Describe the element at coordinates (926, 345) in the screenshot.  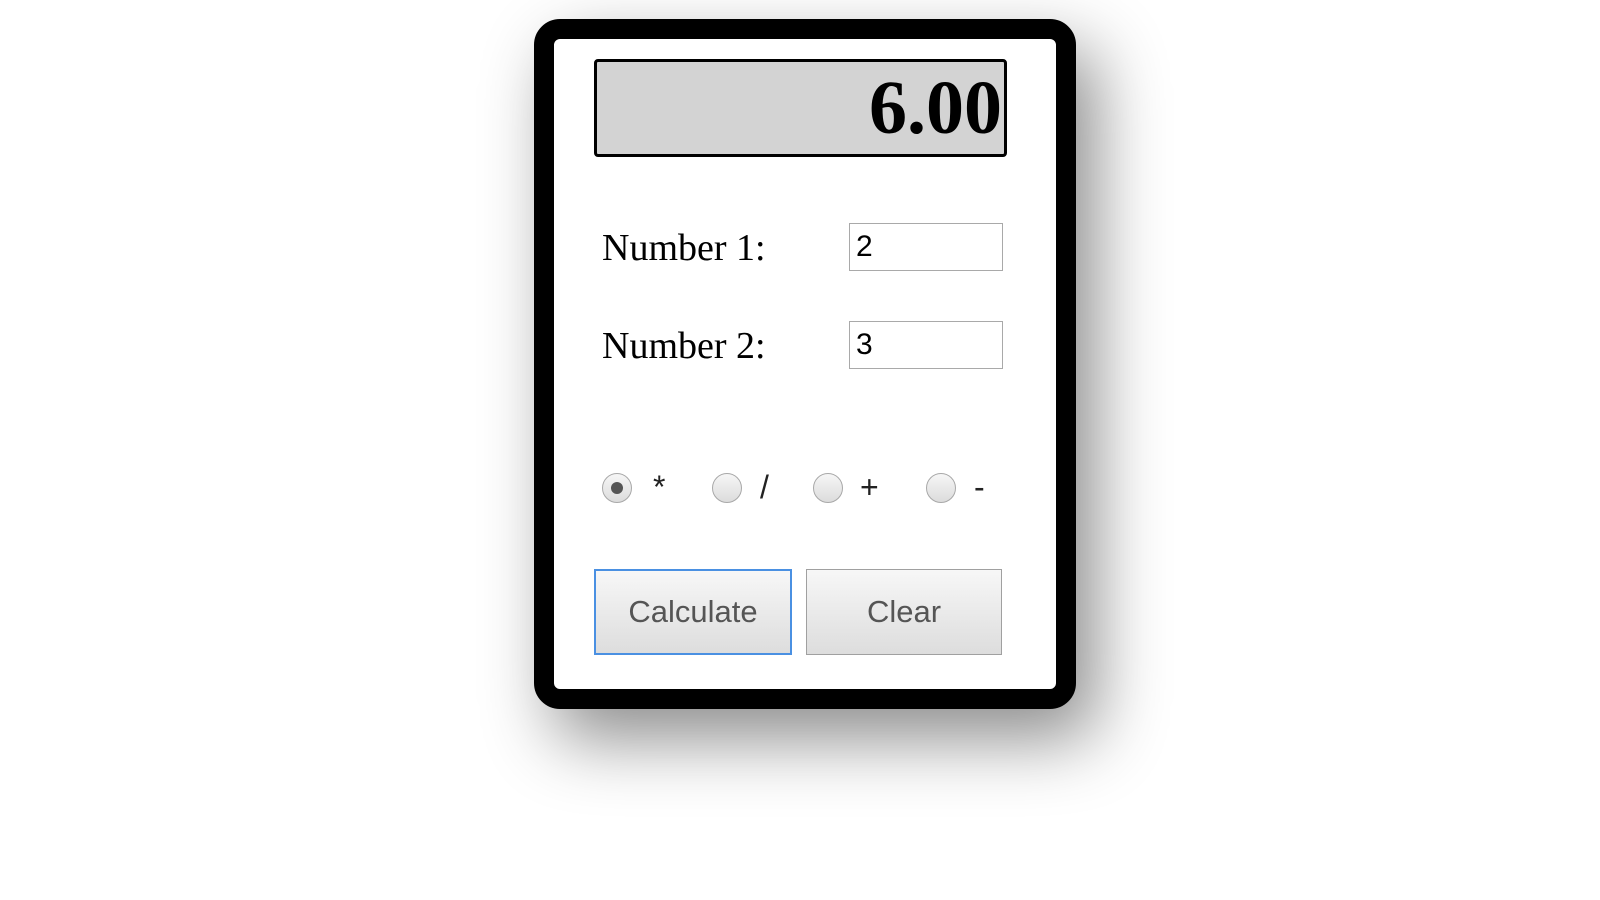
I see `number2-input` at that location.